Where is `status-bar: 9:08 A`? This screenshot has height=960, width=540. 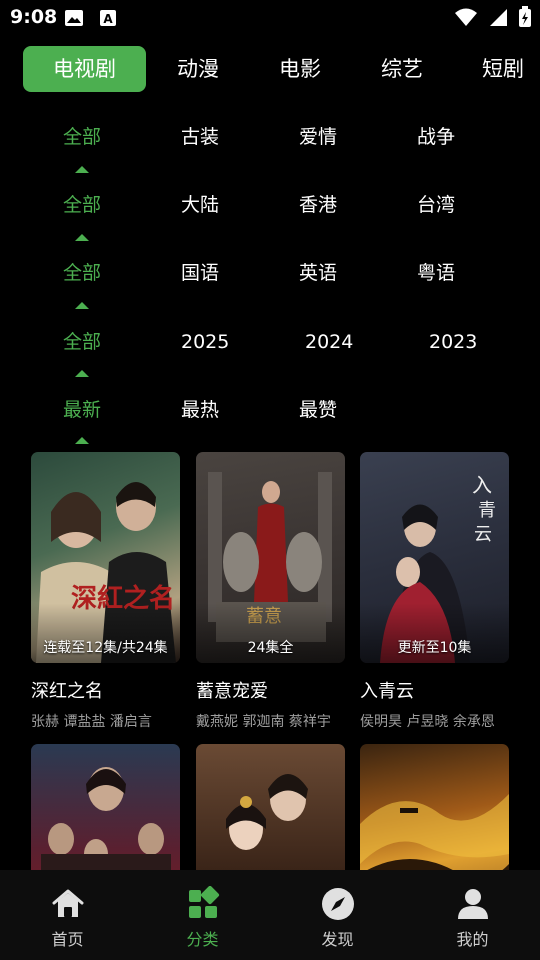 status-bar: 9:08 A is located at coordinates (270, 18).